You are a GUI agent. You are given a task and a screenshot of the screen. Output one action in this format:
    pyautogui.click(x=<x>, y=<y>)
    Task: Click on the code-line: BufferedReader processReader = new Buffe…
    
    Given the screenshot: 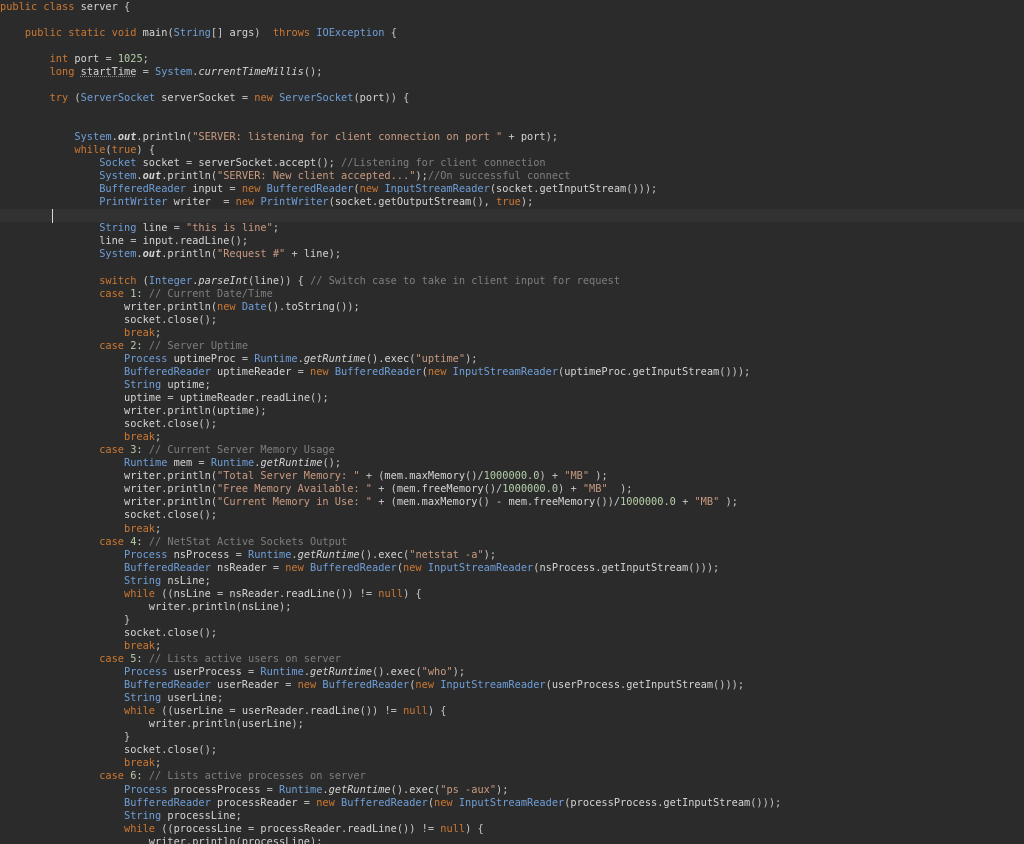 What is the action you would take?
    pyautogui.click(x=512, y=803)
    